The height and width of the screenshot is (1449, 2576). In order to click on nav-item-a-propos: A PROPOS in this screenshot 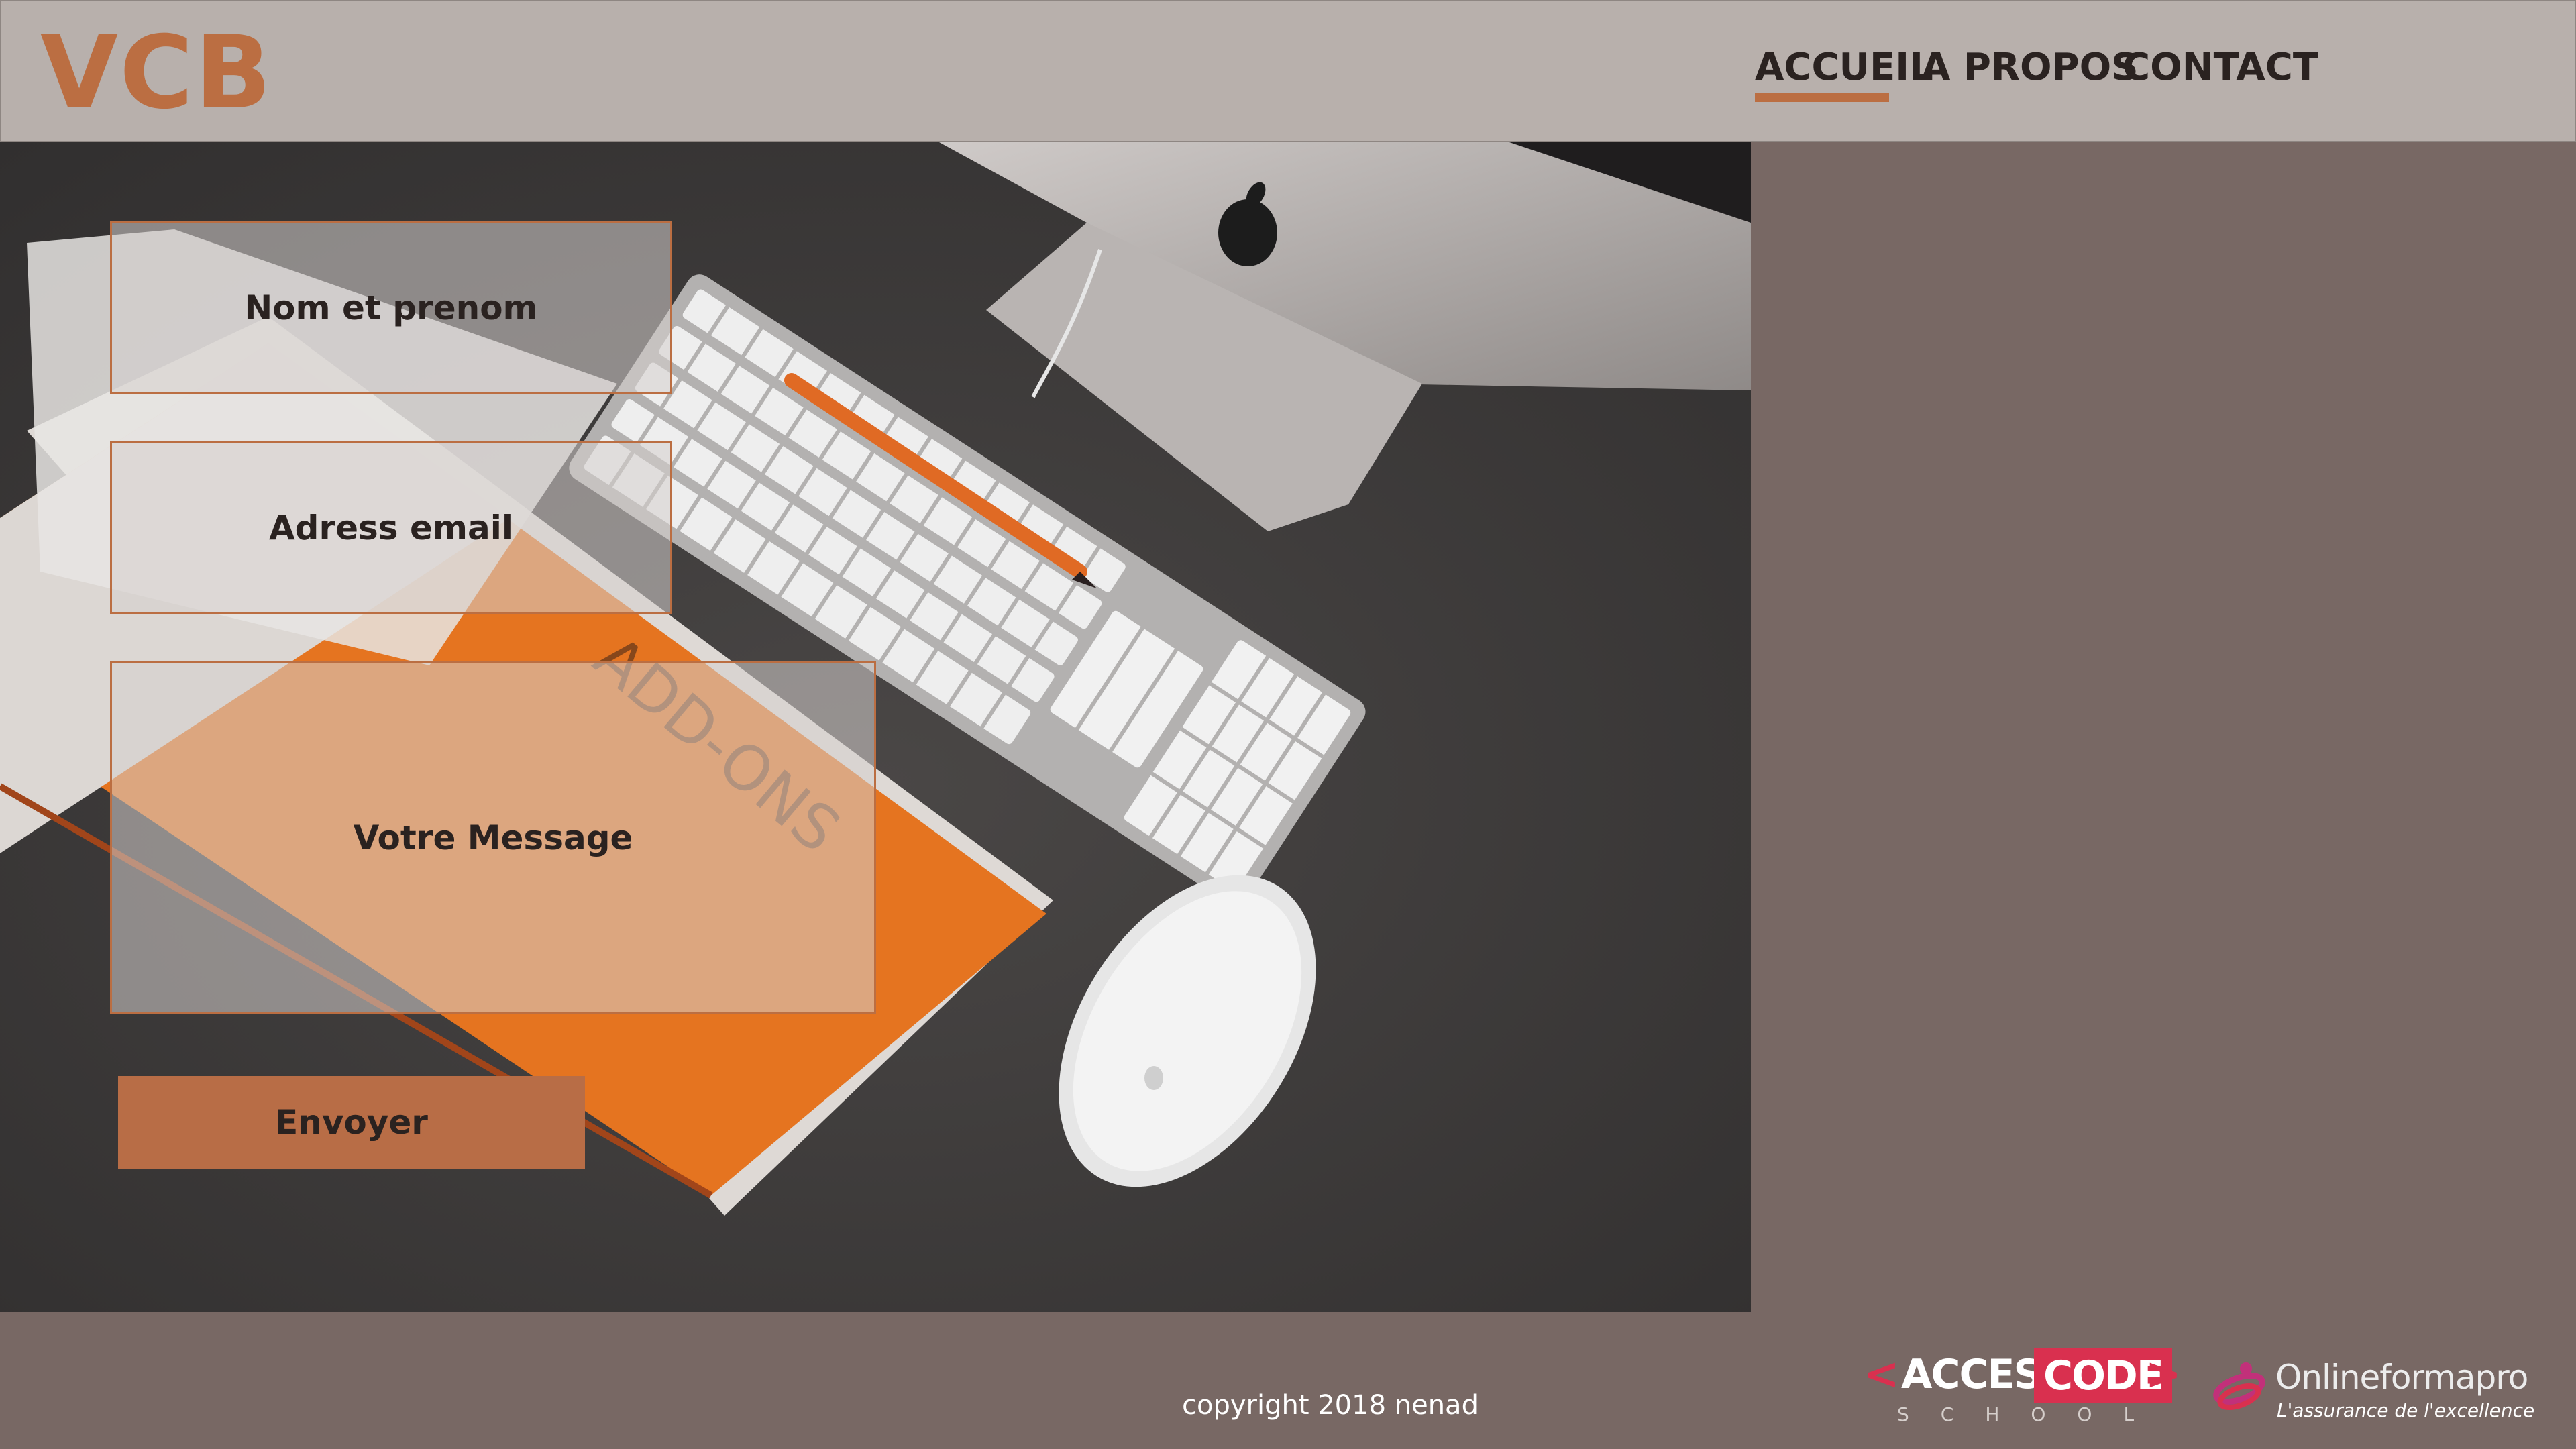, I will do `click(2030, 67)`.